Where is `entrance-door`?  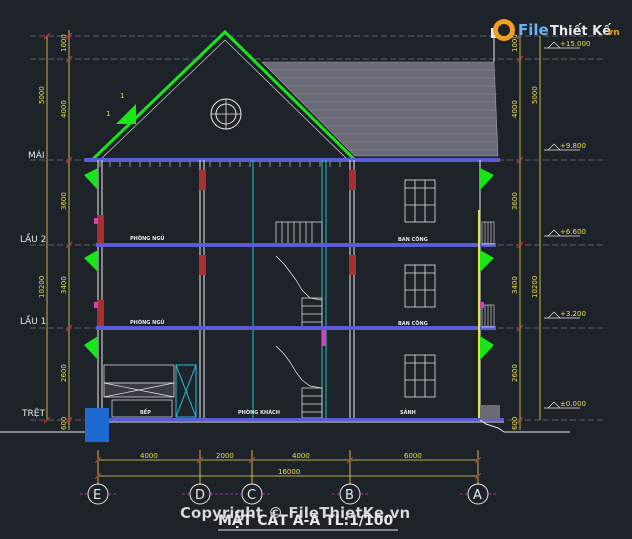 entrance-door is located at coordinates (97, 425).